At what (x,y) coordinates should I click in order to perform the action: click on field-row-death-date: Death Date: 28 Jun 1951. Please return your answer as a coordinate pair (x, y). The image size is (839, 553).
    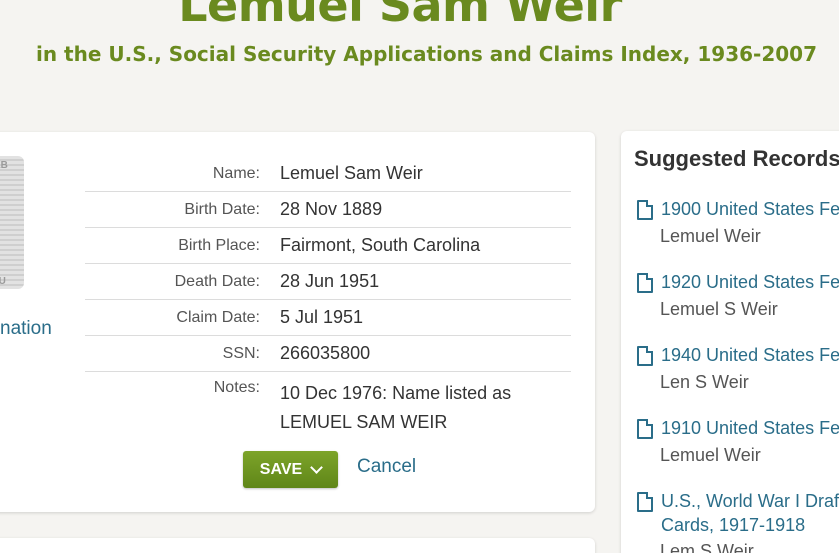
    Looking at the image, I should click on (328, 282).